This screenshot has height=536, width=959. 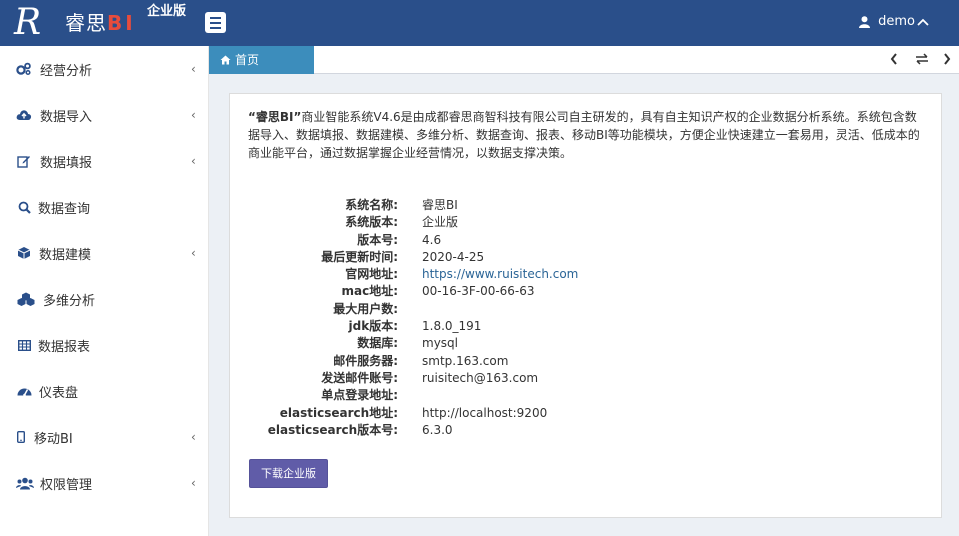 What do you see at coordinates (275, 117) in the screenshot?
I see `intro-product-name: “睿思BI”` at bounding box center [275, 117].